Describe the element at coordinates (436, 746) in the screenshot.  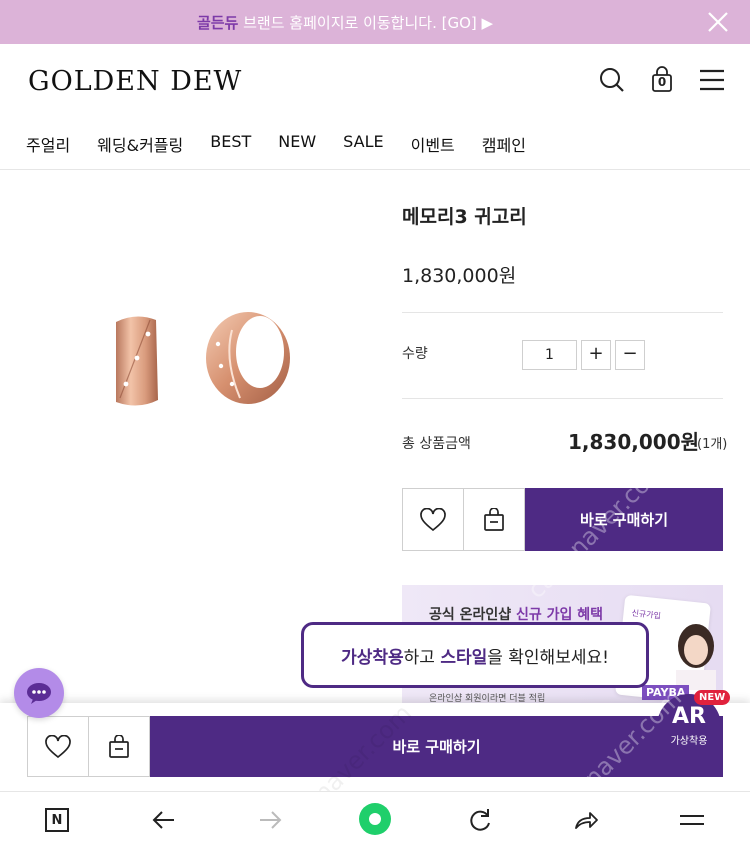
I see `sticky-buy-now-button: 바로 구매하기` at that location.